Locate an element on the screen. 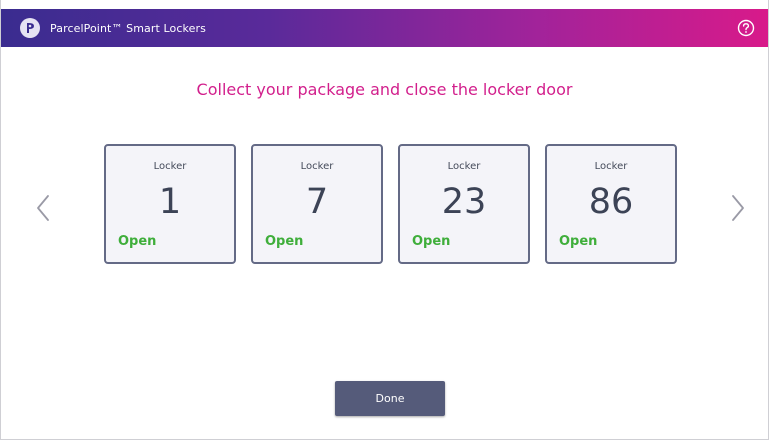  header-bar: ParcelPoint™ Smart Lockers is located at coordinates (384, 28).